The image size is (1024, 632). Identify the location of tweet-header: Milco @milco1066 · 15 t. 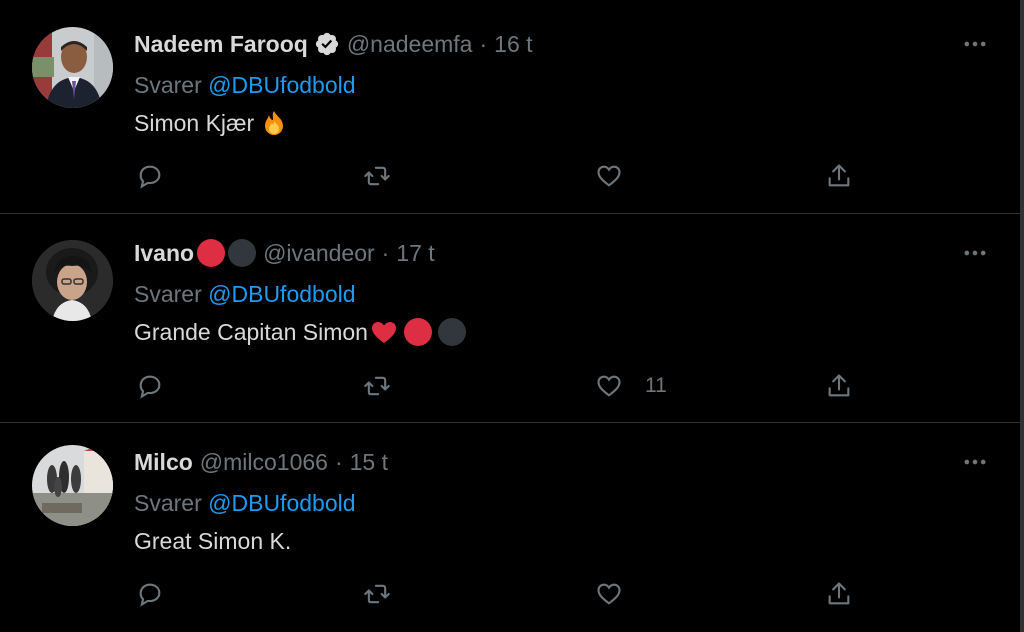
(261, 462).